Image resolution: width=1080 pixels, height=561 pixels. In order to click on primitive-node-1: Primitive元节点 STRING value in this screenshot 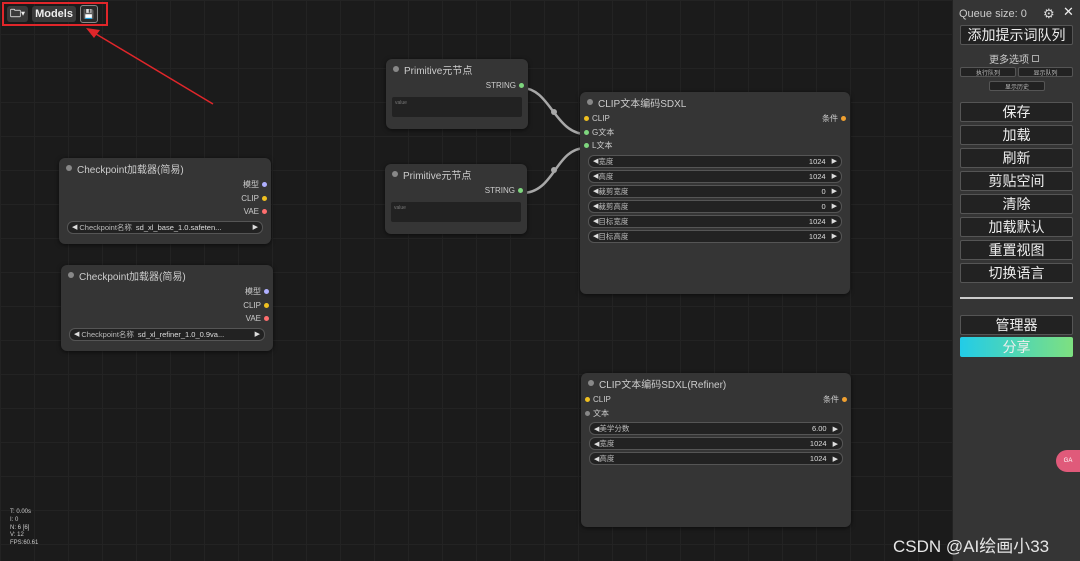, I will do `click(457, 94)`.